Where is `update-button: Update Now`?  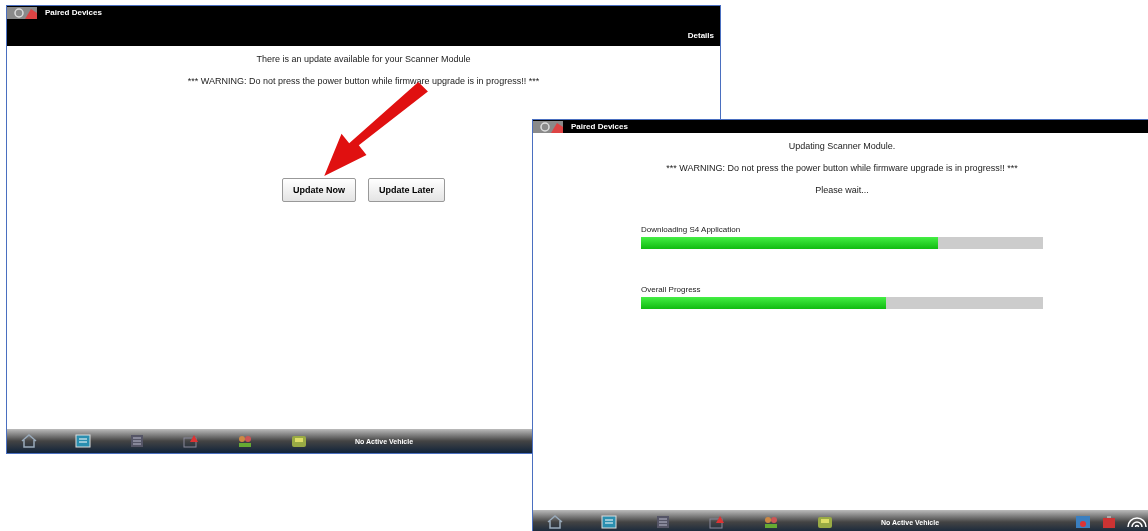
update-button: Update Now is located at coordinates (319, 190).